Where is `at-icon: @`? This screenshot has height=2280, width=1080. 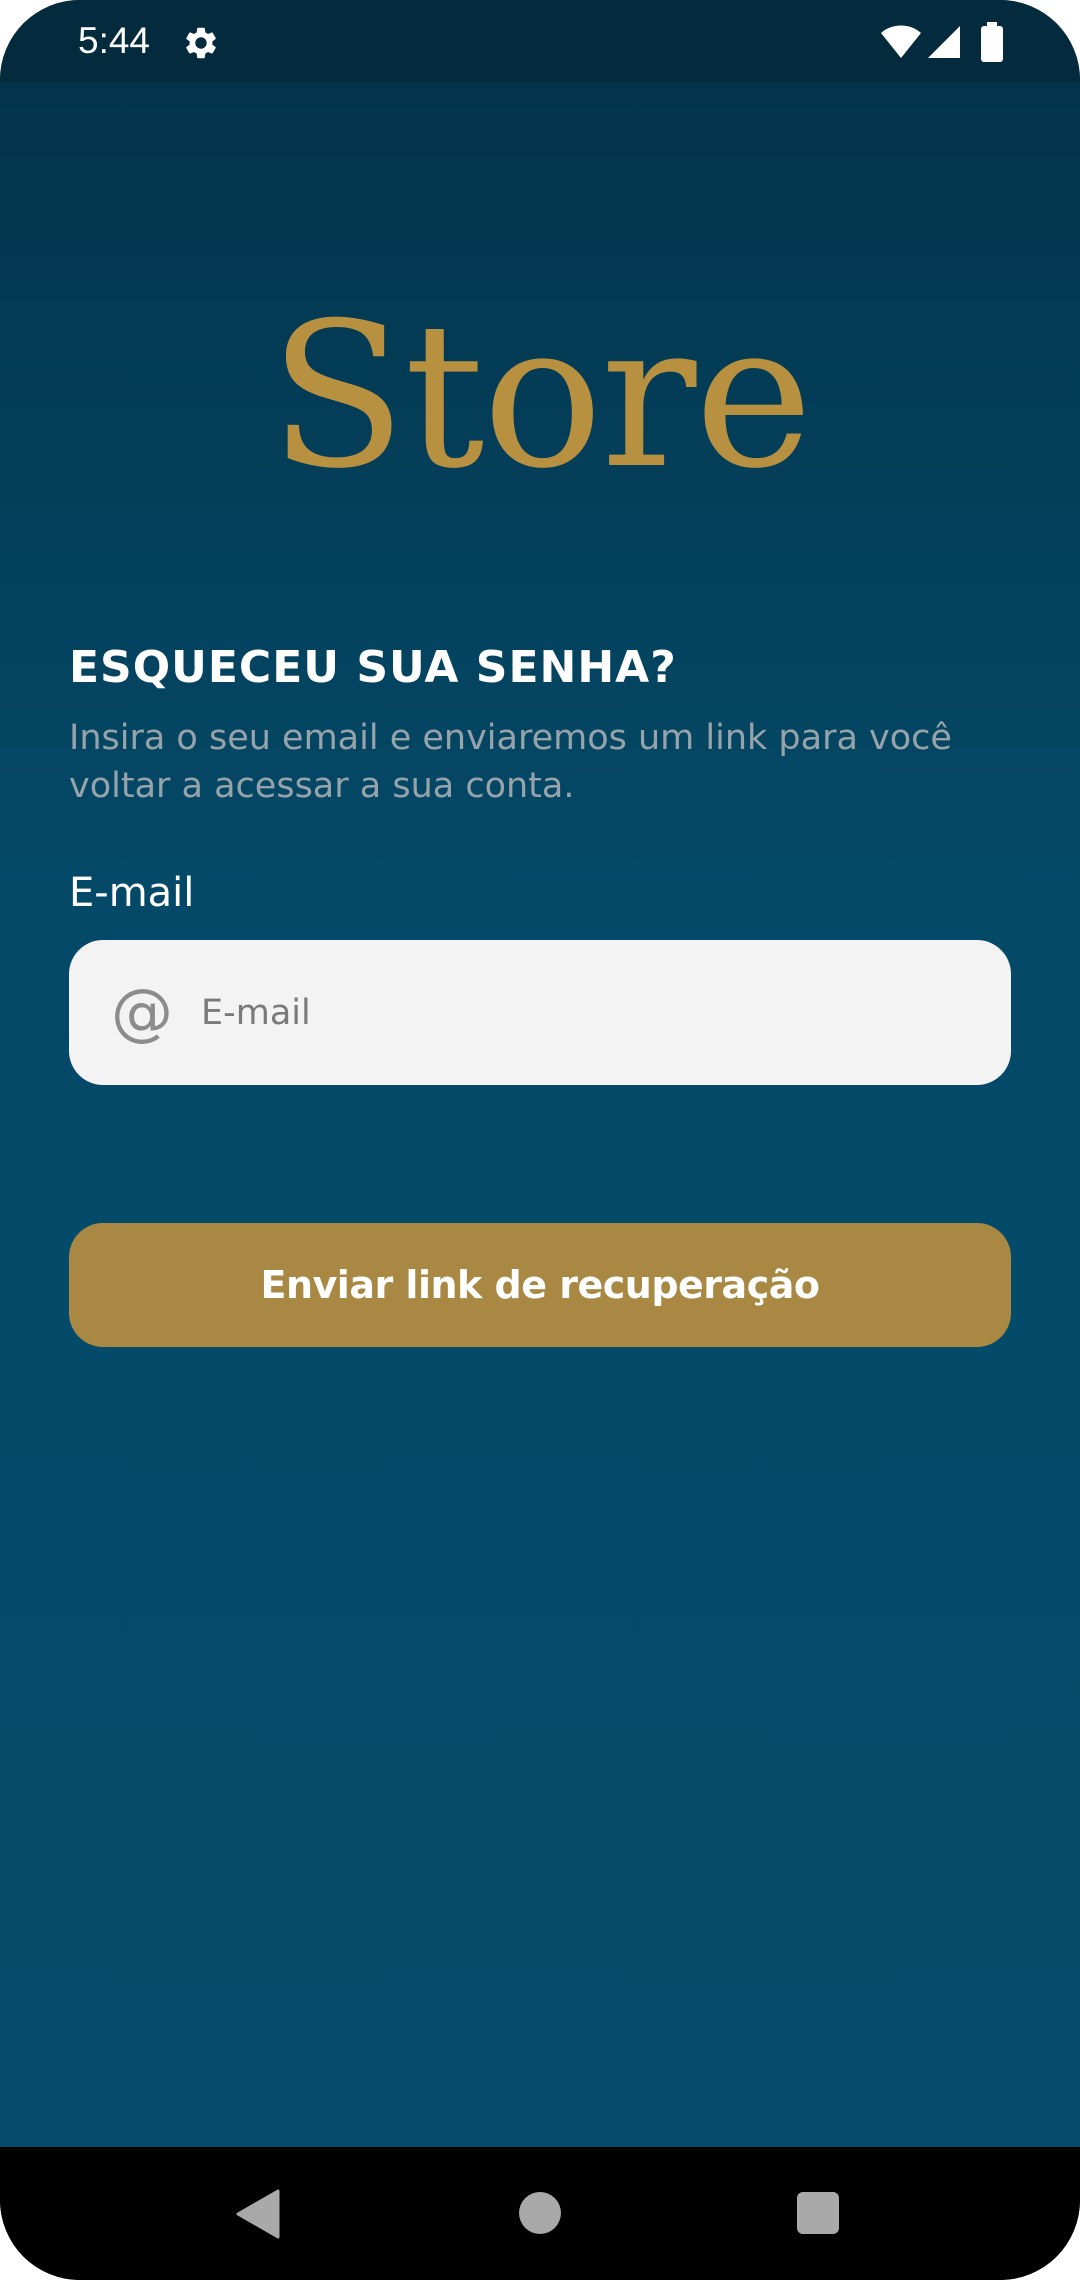 at-icon: @ is located at coordinates (142, 1011).